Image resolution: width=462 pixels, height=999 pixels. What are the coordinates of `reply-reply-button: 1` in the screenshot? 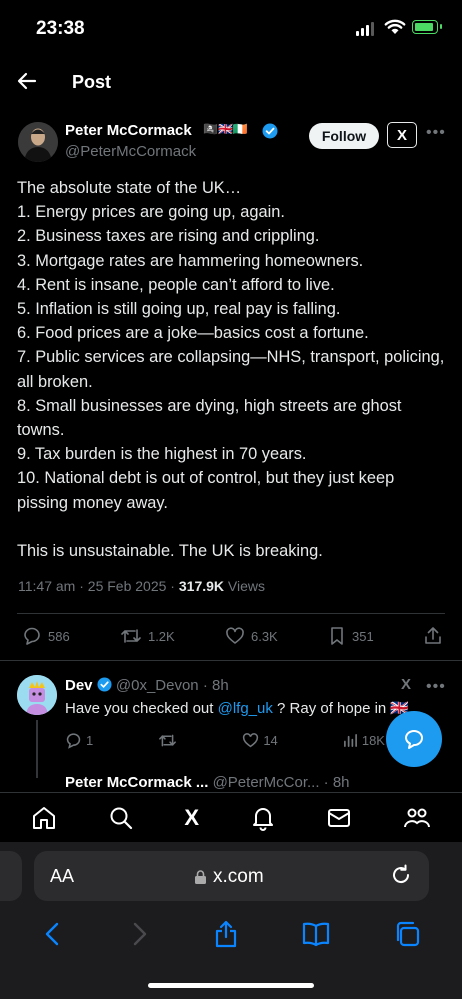 It's located at (79, 740).